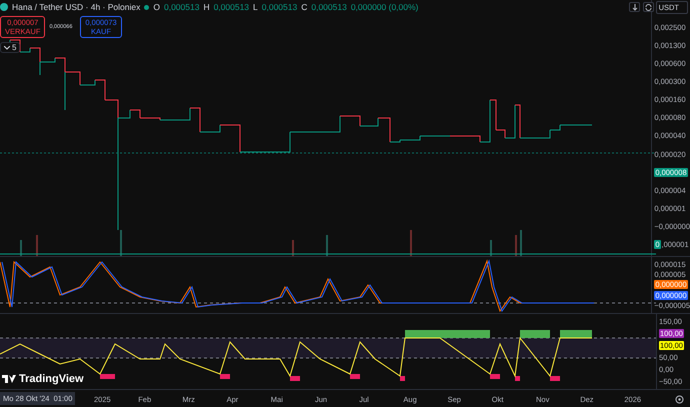 The image size is (690, 407). Describe the element at coordinates (384, 7) in the screenshot. I see `change-value: 0,000000 (0,00%)` at that location.